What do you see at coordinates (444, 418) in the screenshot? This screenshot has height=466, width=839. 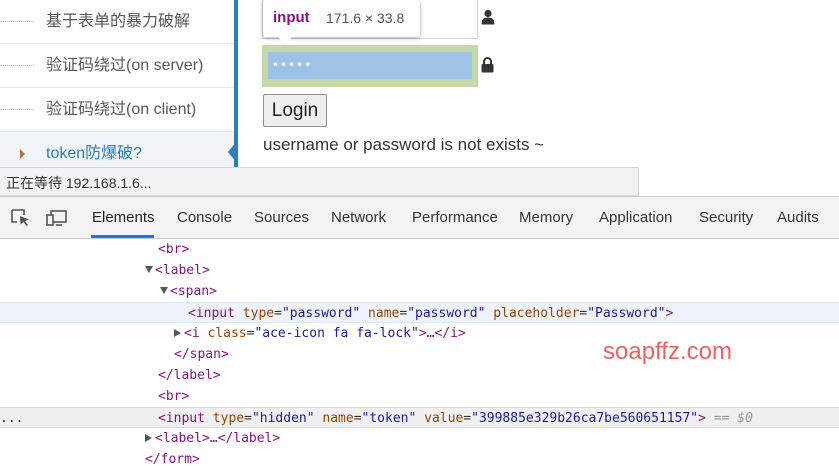 I see `attr-name: value` at bounding box center [444, 418].